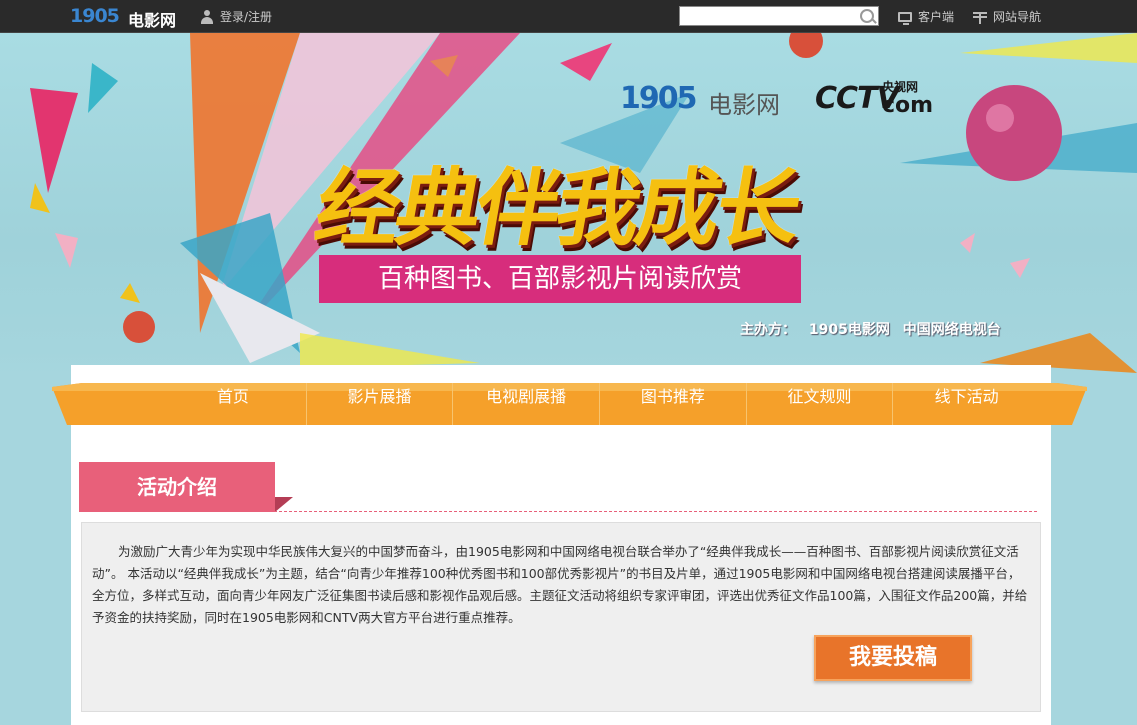 The image size is (1137, 725). I want to click on main-nav: 首页 影片展播 电视剧展播 图书推荐 征文规则 线下活动, so click(569, 404).